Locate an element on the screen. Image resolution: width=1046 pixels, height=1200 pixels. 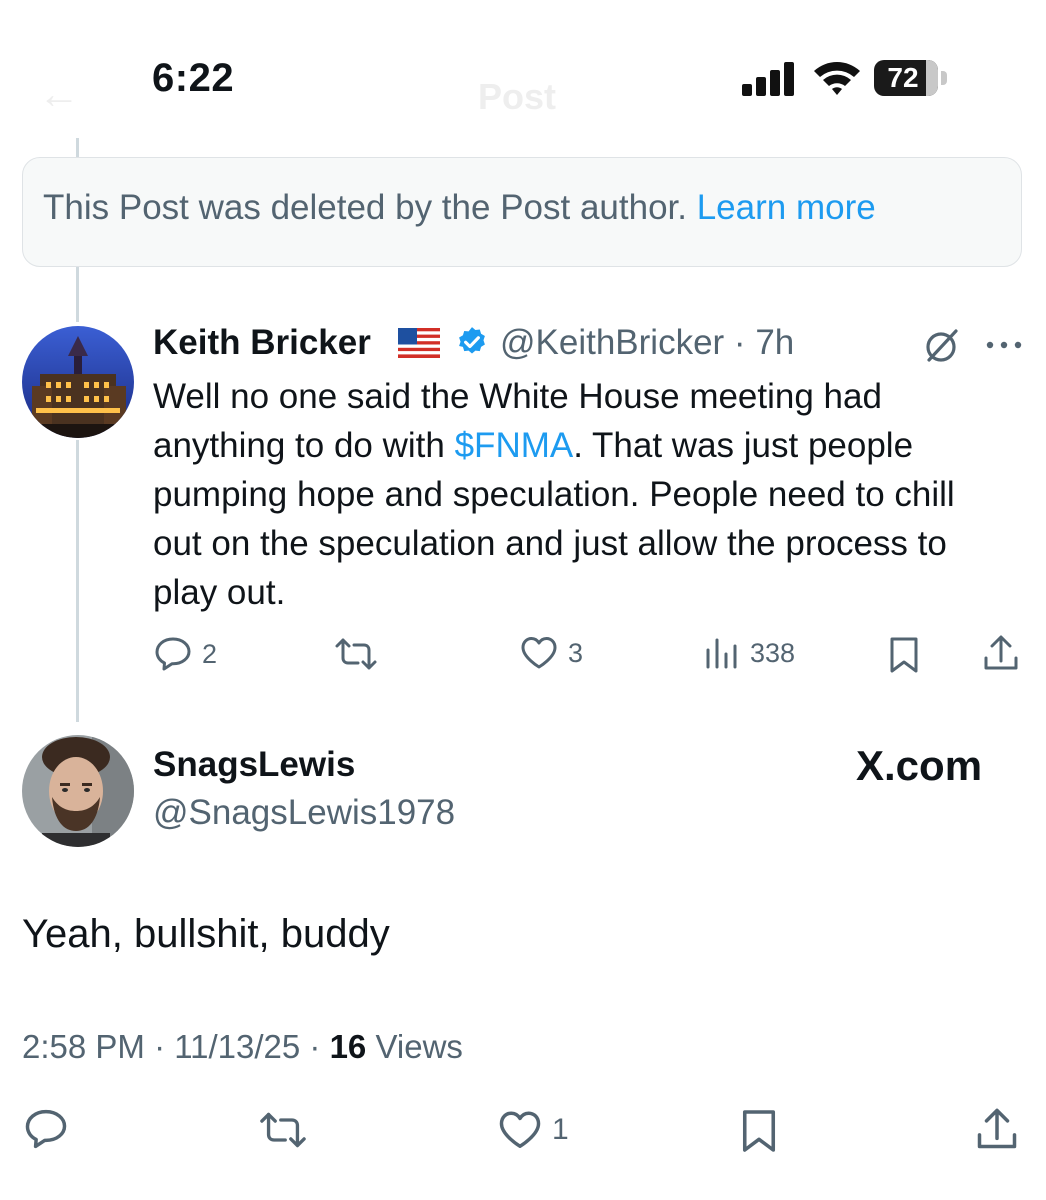
bookmark-button is located at coordinates (904, 655).